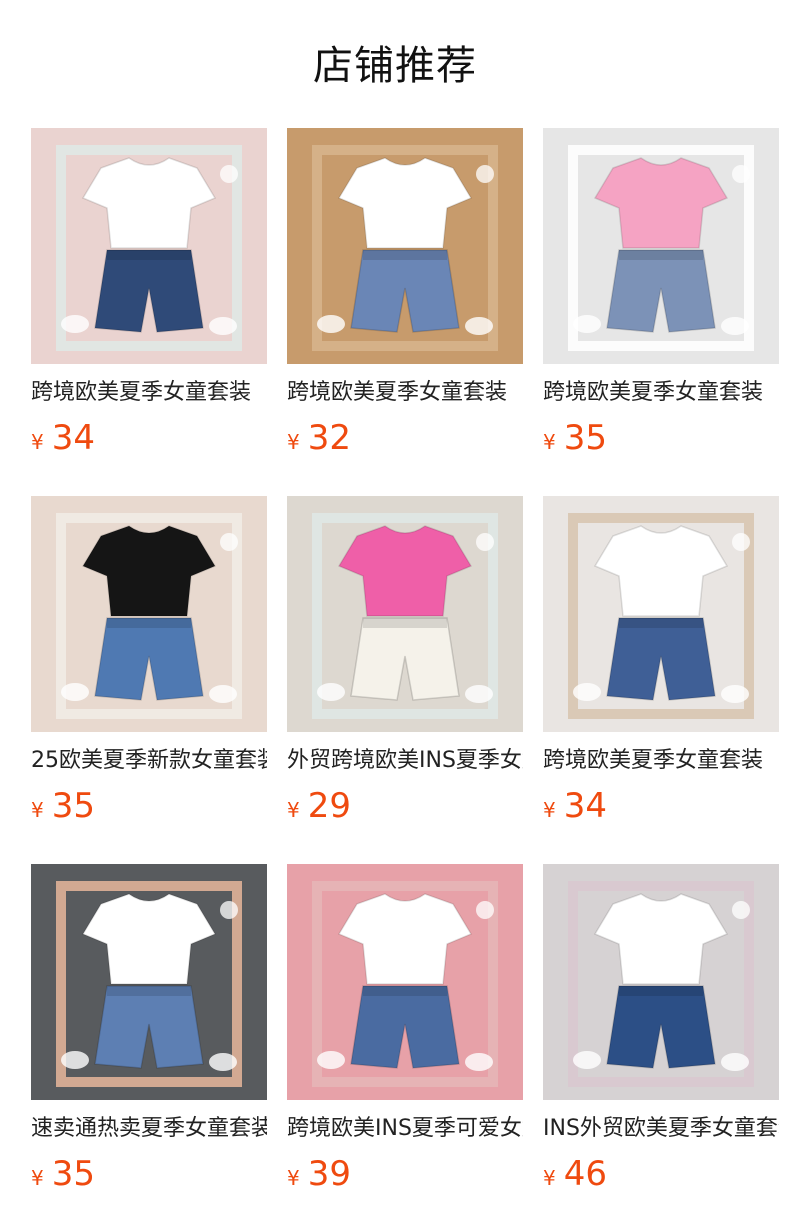 The height and width of the screenshot is (1232, 790). I want to click on product-card: 外贸跨境欧美INS夏季女童 ¥ 29, so click(405, 680).